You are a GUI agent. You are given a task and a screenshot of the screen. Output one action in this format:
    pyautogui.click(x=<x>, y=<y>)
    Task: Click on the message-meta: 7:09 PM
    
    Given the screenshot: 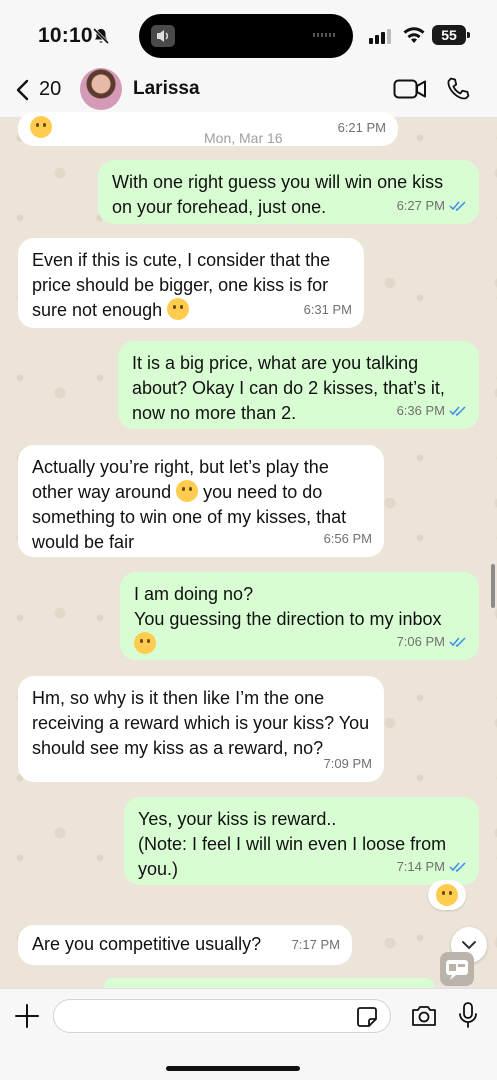 What is the action you would take?
    pyautogui.click(x=347, y=763)
    